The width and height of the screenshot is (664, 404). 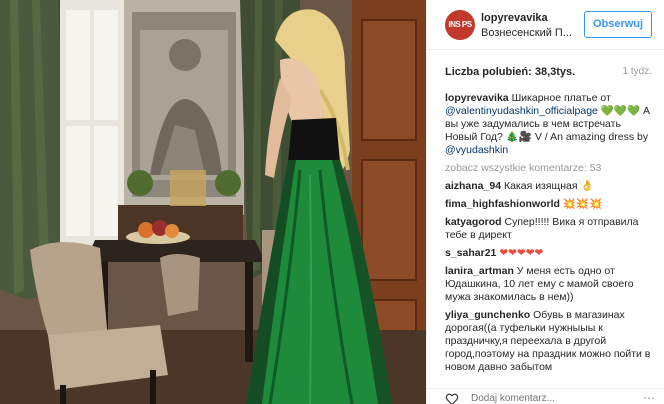 What do you see at coordinates (521, 253) in the screenshot?
I see `comment-text: ❤❤❤❤❤` at bounding box center [521, 253].